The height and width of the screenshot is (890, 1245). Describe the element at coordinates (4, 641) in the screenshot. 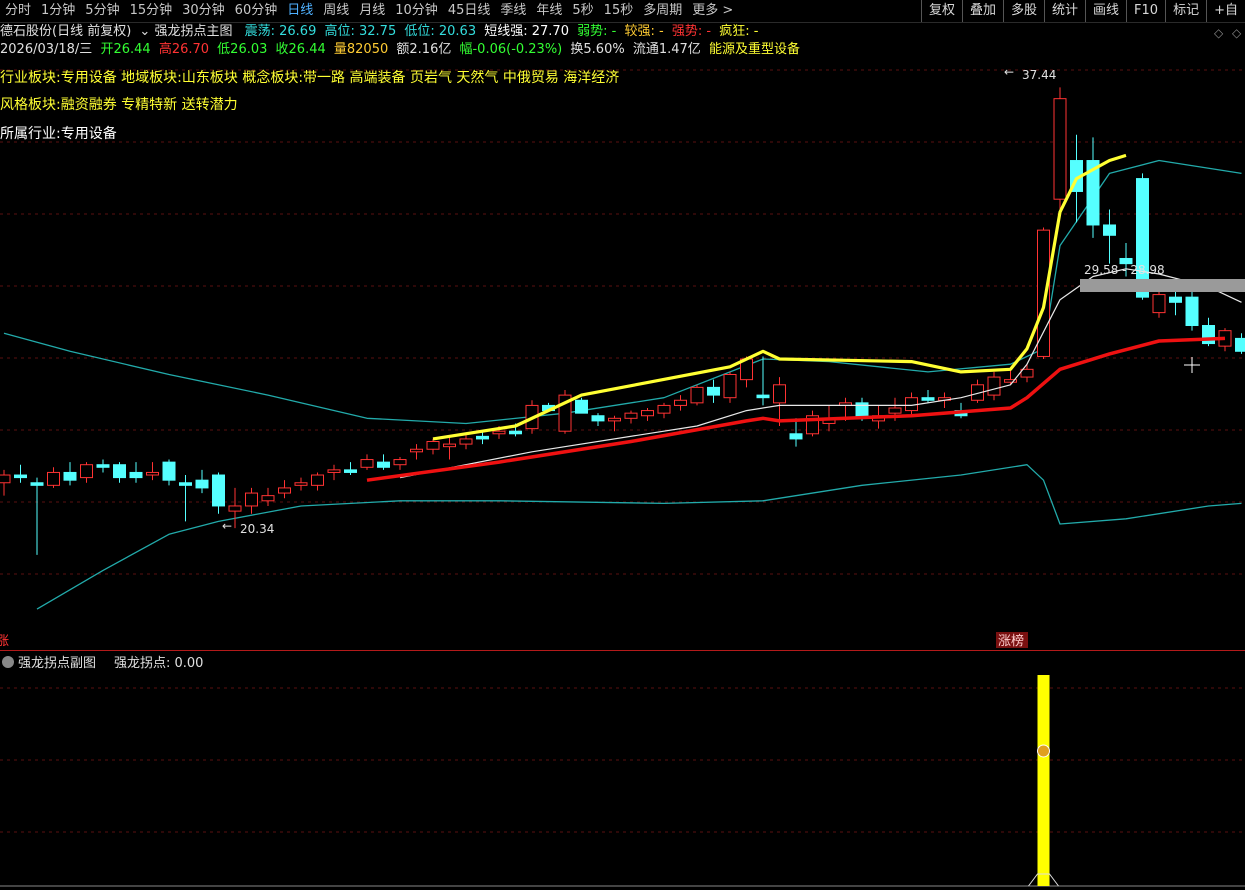

I see `left-marker: 涨` at that location.